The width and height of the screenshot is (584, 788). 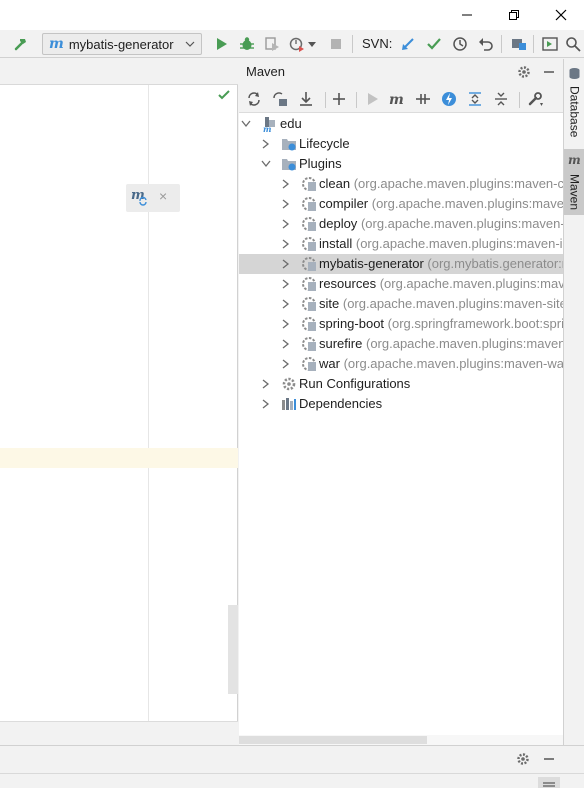 I want to click on show-dependencies-button, so click(x=475, y=99).